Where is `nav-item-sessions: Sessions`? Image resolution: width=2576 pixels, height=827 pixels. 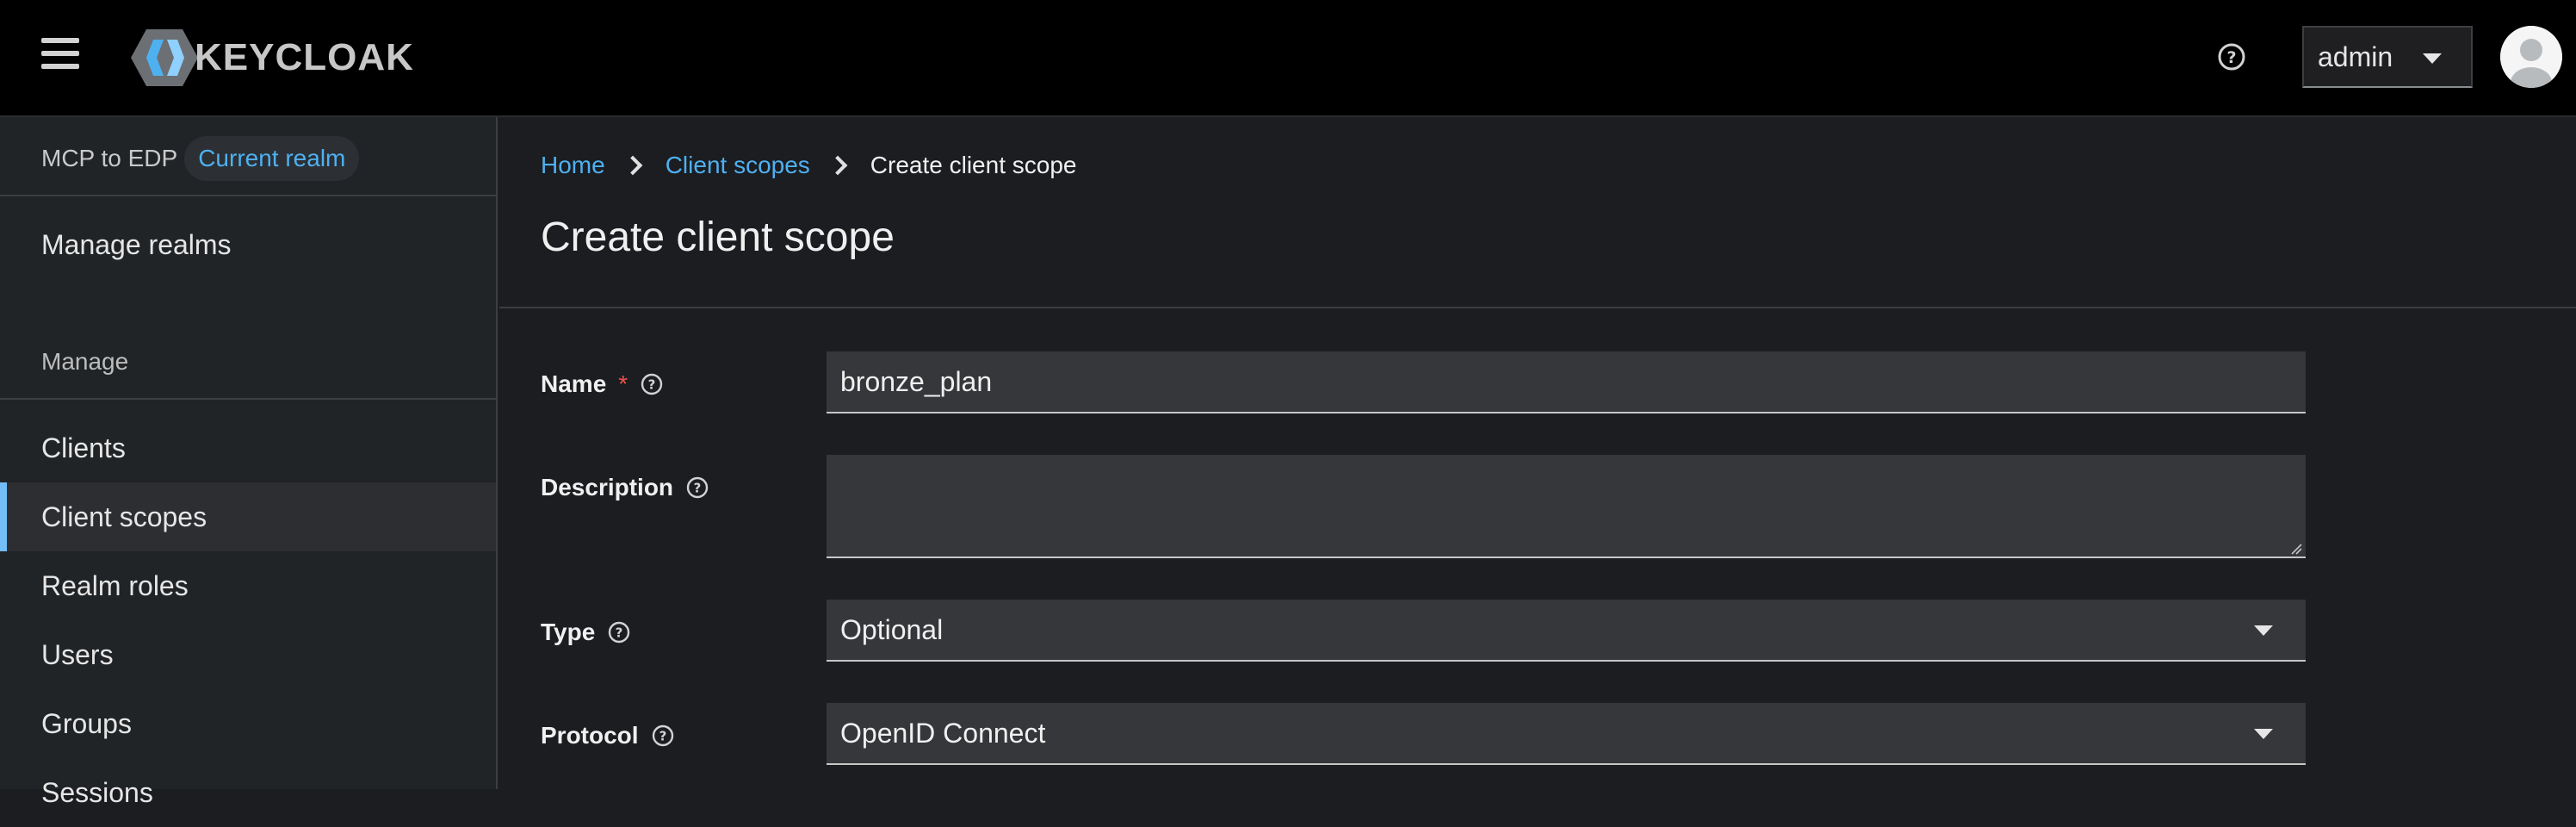 nav-item-sessions: Sessions is located at coordinates (248, 793).